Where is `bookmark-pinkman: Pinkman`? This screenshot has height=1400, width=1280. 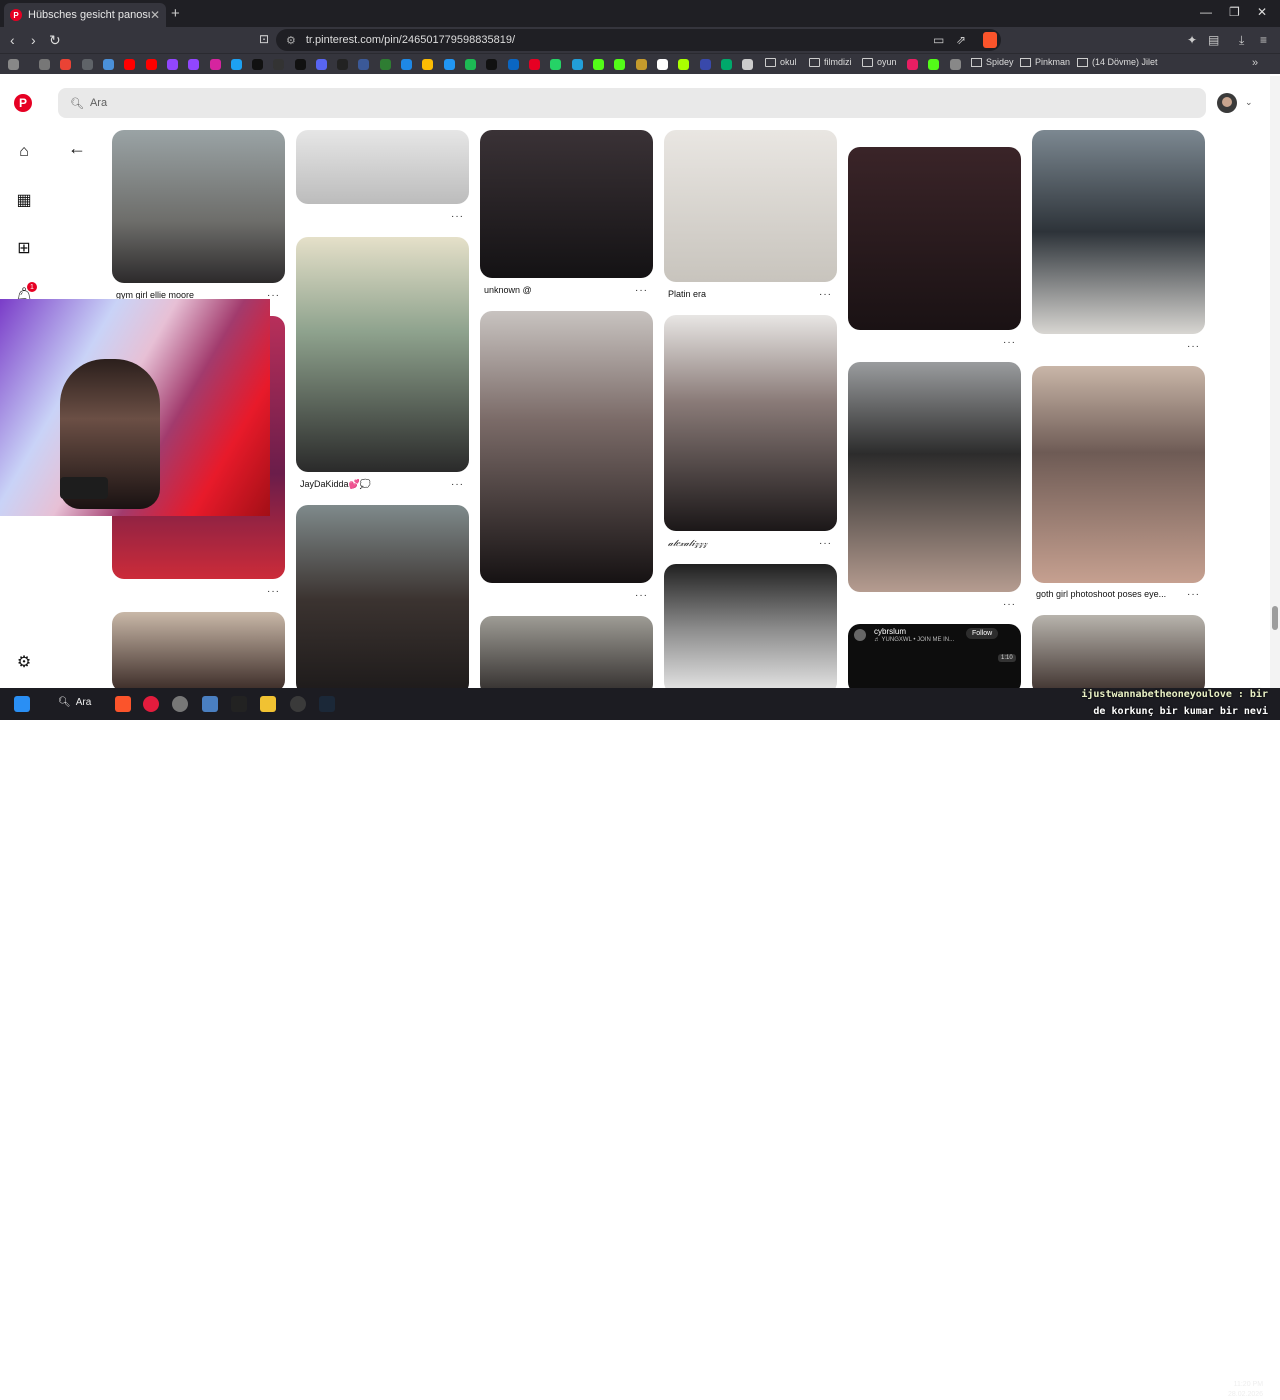
bookmark-pinkman: Pinkman is located at coordinates (1045, 62).